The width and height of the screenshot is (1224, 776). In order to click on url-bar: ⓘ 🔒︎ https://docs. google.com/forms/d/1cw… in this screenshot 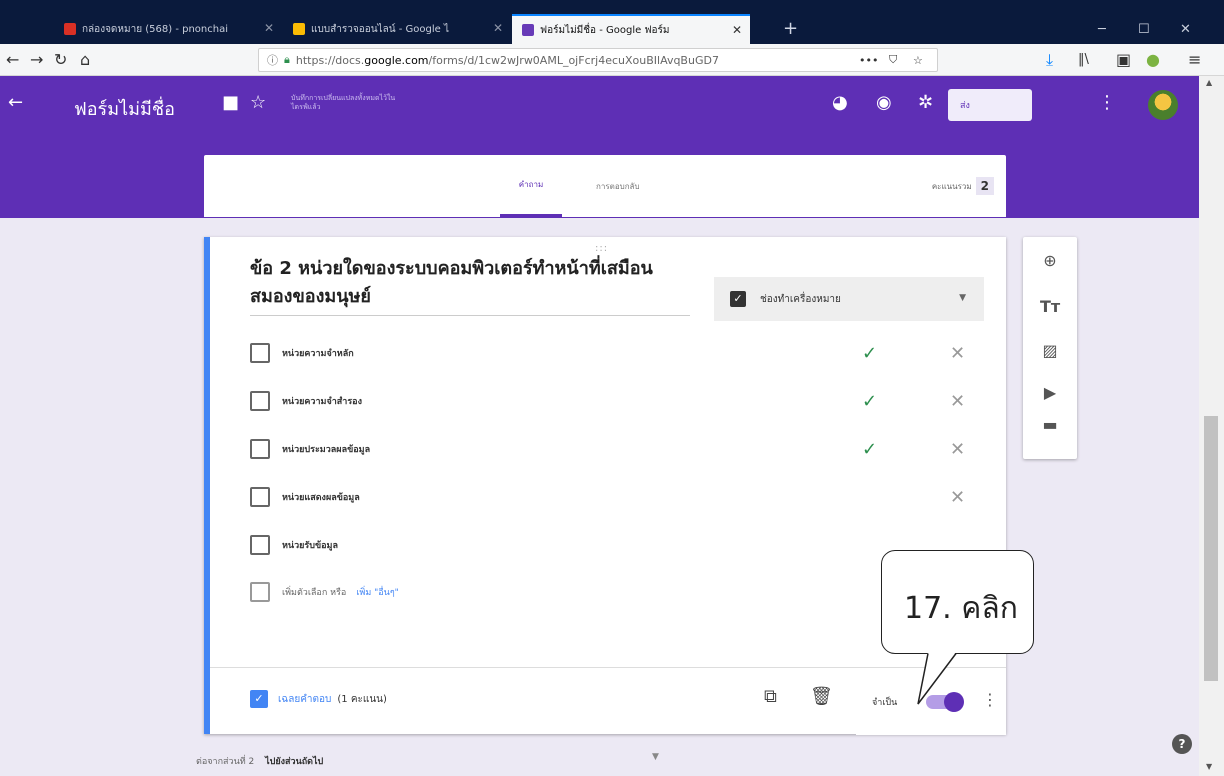, I will do `click(598, 60)`.